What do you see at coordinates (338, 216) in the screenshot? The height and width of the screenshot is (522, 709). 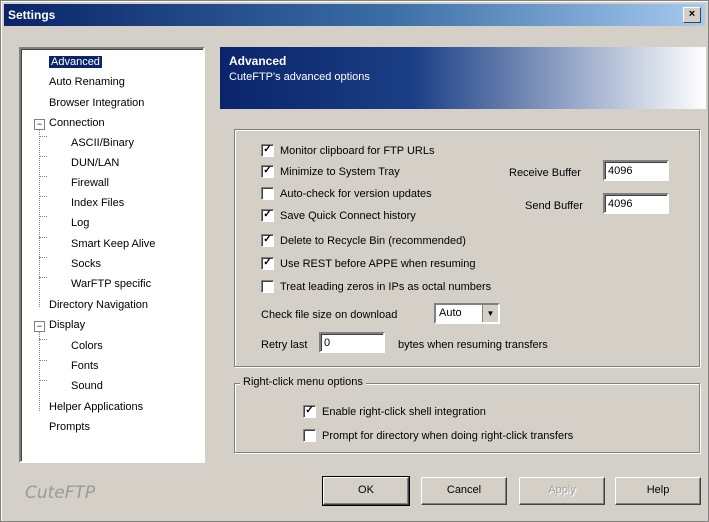 I see `save-quick-connect-checkbox: ✓ Save Quick Connect history` at bounding box center [338, 216].